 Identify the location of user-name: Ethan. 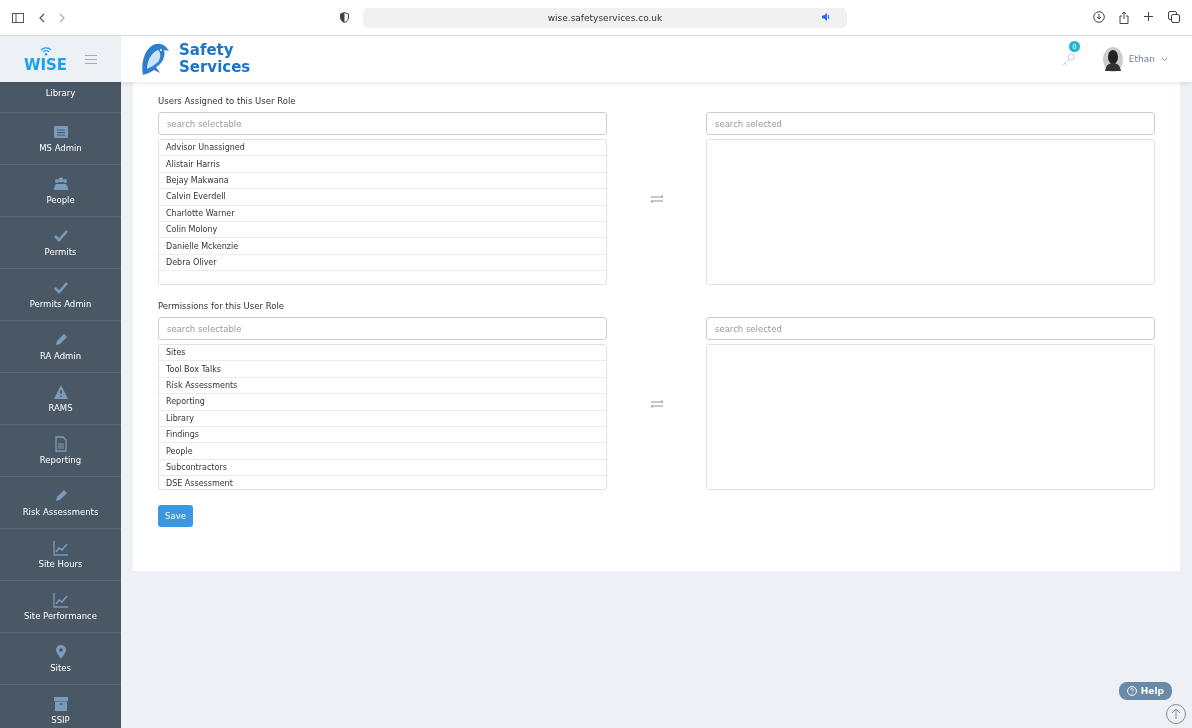
(1141, 59).